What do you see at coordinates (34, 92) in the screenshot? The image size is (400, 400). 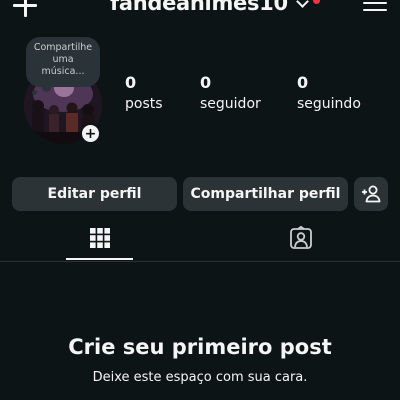 I see `note-bubble-tail` at bounding box center [34, 92].